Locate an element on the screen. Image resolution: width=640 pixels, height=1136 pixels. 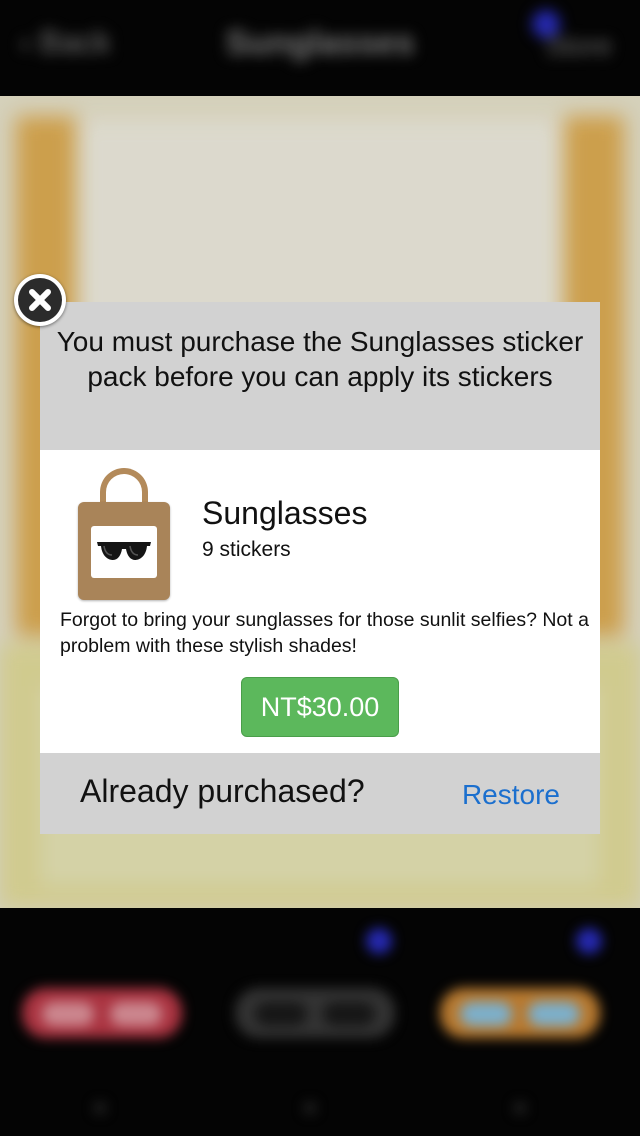
bag-body is located at coordinates (124, 551).